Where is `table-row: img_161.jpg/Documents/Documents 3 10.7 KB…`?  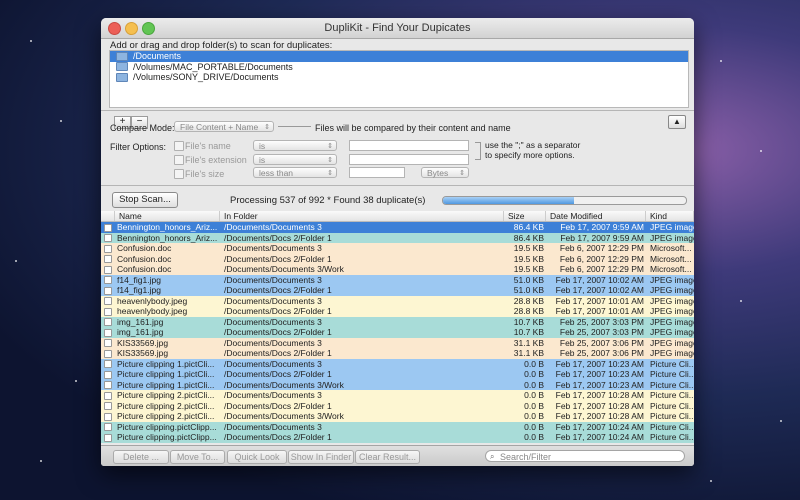
table-row: img_161.jpg/Documents/Documents 3 10.7 KB… is located at coordinates (397, 322).